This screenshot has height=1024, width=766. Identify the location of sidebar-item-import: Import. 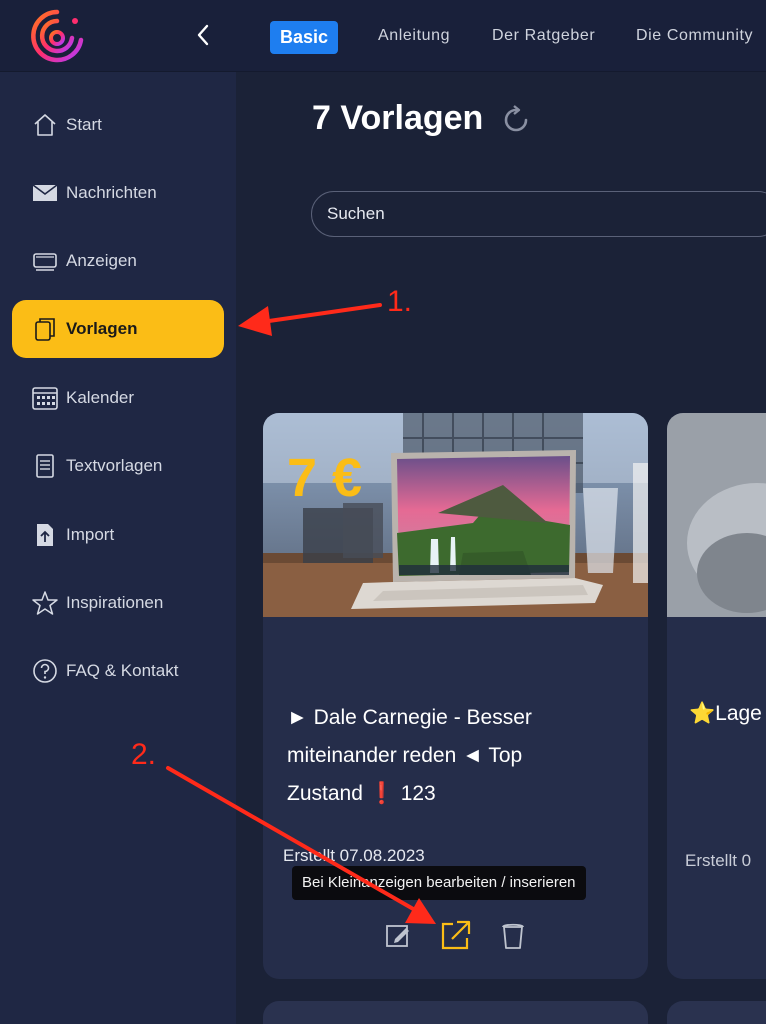
(118, 535).